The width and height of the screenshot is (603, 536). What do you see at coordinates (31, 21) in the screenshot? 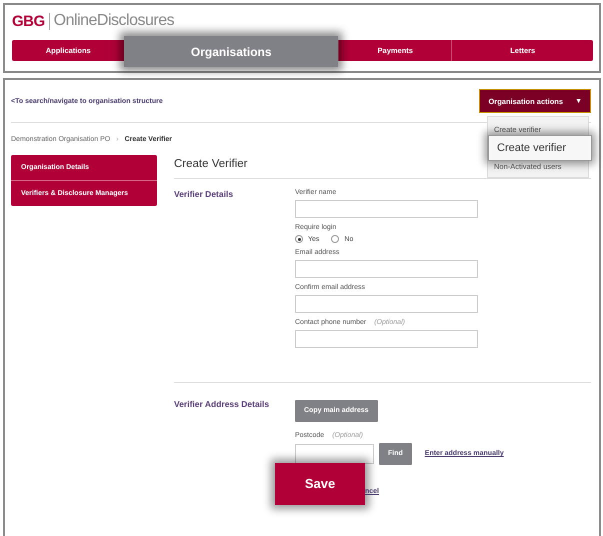
I see `logo-brand: GBG` at bounding box center [31, 21].